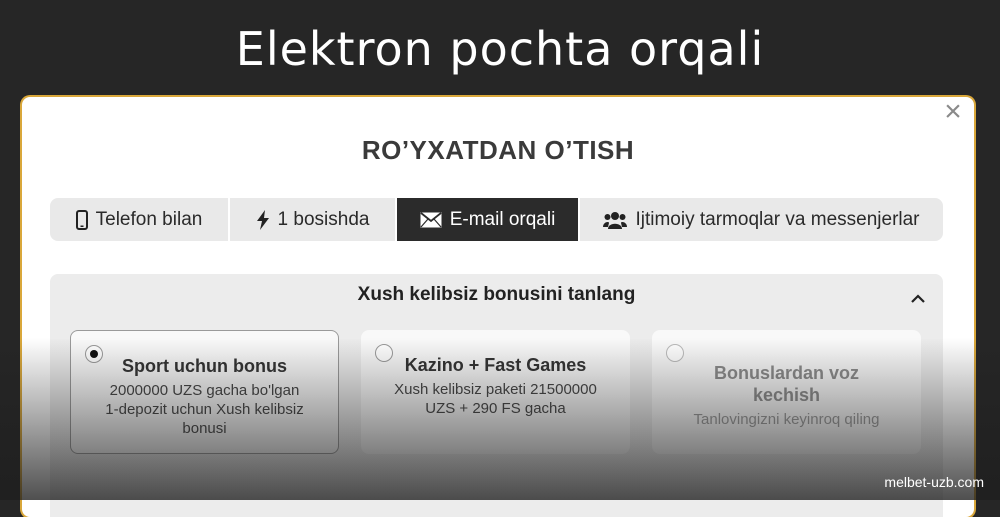  What do you see at coordinates (204, 366) in the screenshot?
I see `bonus-option-title: Sport uchun bonus` at bounding box center [204, 366].